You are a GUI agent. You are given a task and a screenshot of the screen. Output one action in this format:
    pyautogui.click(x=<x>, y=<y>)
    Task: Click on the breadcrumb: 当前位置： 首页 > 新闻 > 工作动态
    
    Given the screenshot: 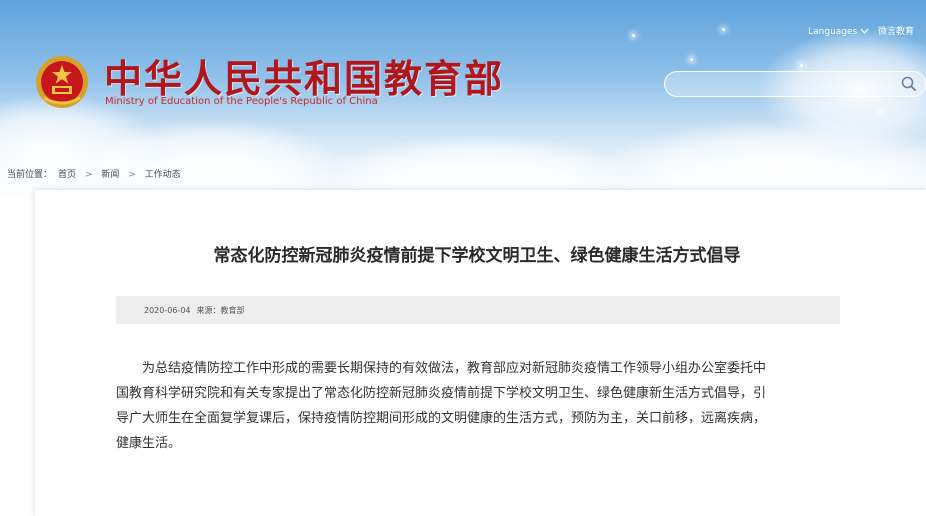 What is the action you would take?
    pyautogui.click(x=97, y=173)
    